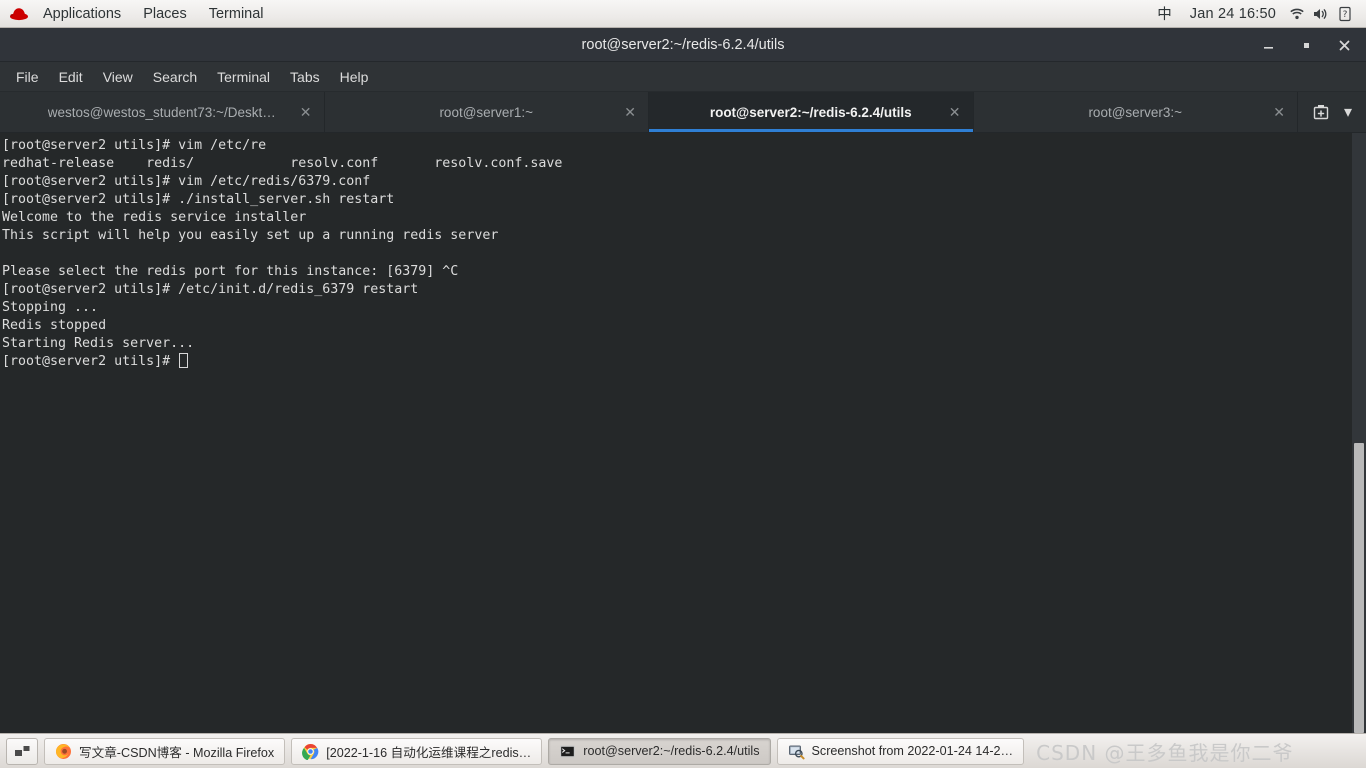  I want to click on tab-list-chevron-down-icon: ▾, so click(1348, 112).